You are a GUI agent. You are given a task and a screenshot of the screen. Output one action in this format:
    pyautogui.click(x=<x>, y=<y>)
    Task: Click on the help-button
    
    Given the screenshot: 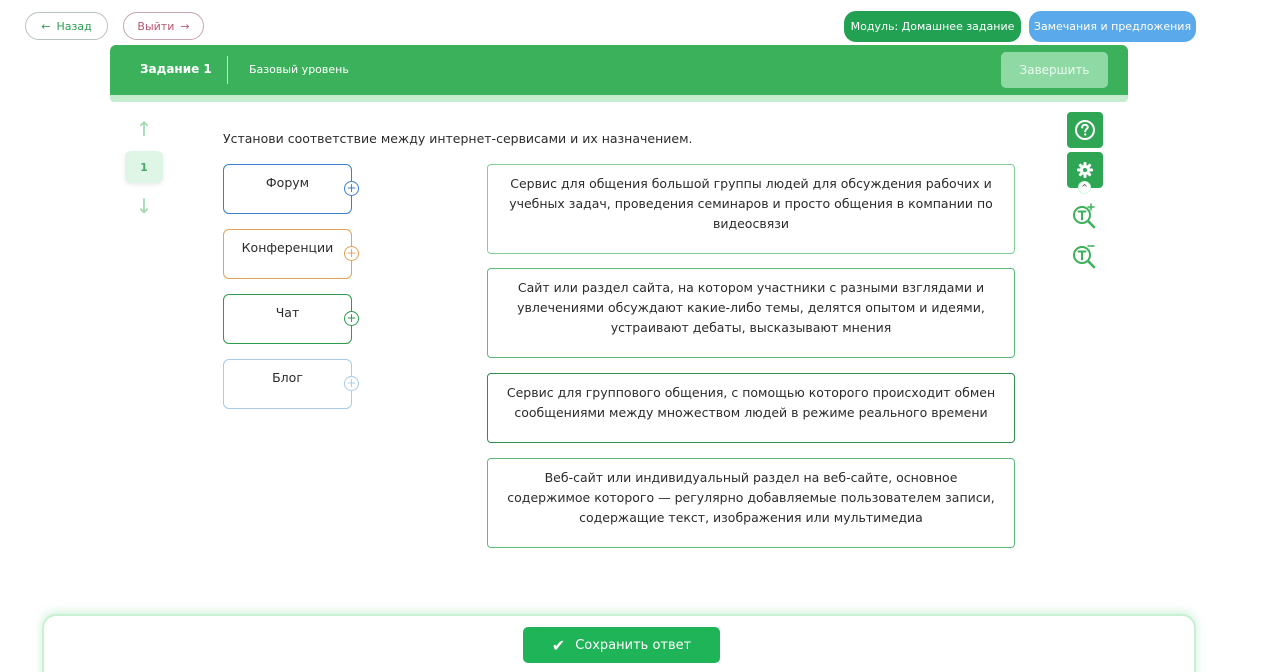 What is the action you would take?
    pyautogui.click(x=1085, y=130)
    